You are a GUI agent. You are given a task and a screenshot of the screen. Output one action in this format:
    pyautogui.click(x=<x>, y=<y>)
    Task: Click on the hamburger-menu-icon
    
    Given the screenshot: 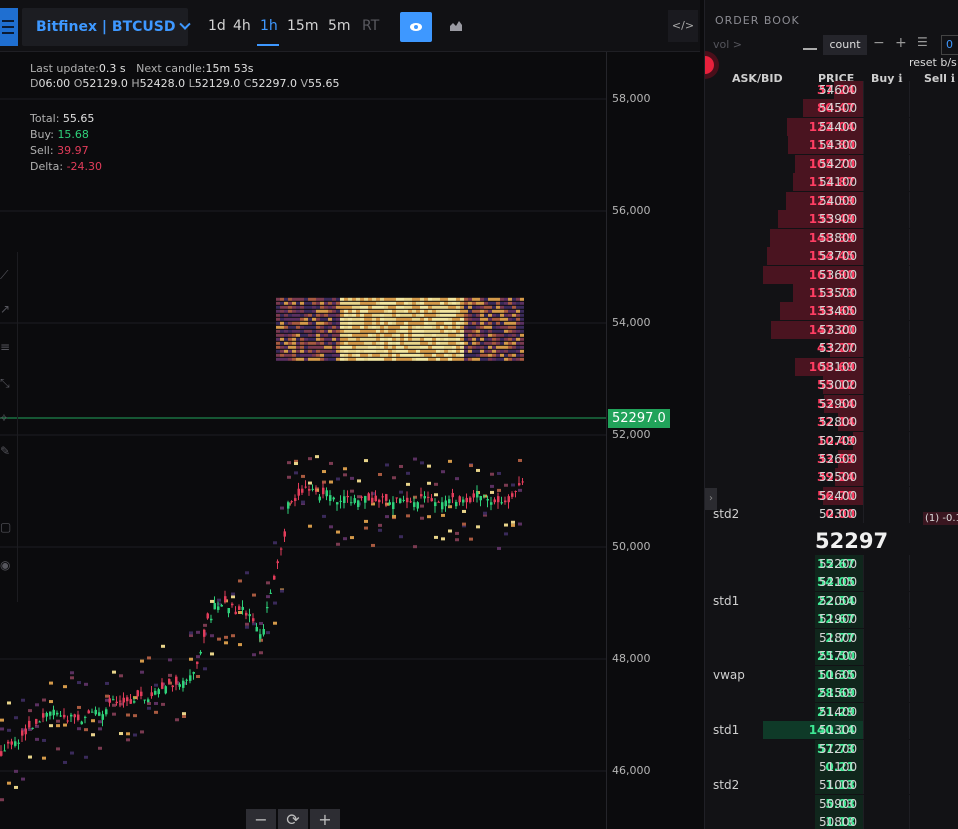 What is the action you would take?
    pyautogui.click(x=9, y=27)
    